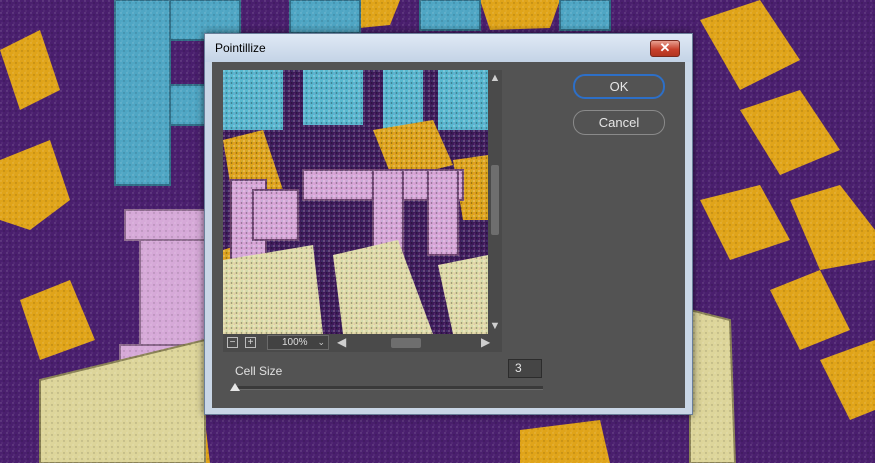 The height and width of the screenshot is (463, 875). I want to click on zoom-out-icon: −, so click(232, 342).